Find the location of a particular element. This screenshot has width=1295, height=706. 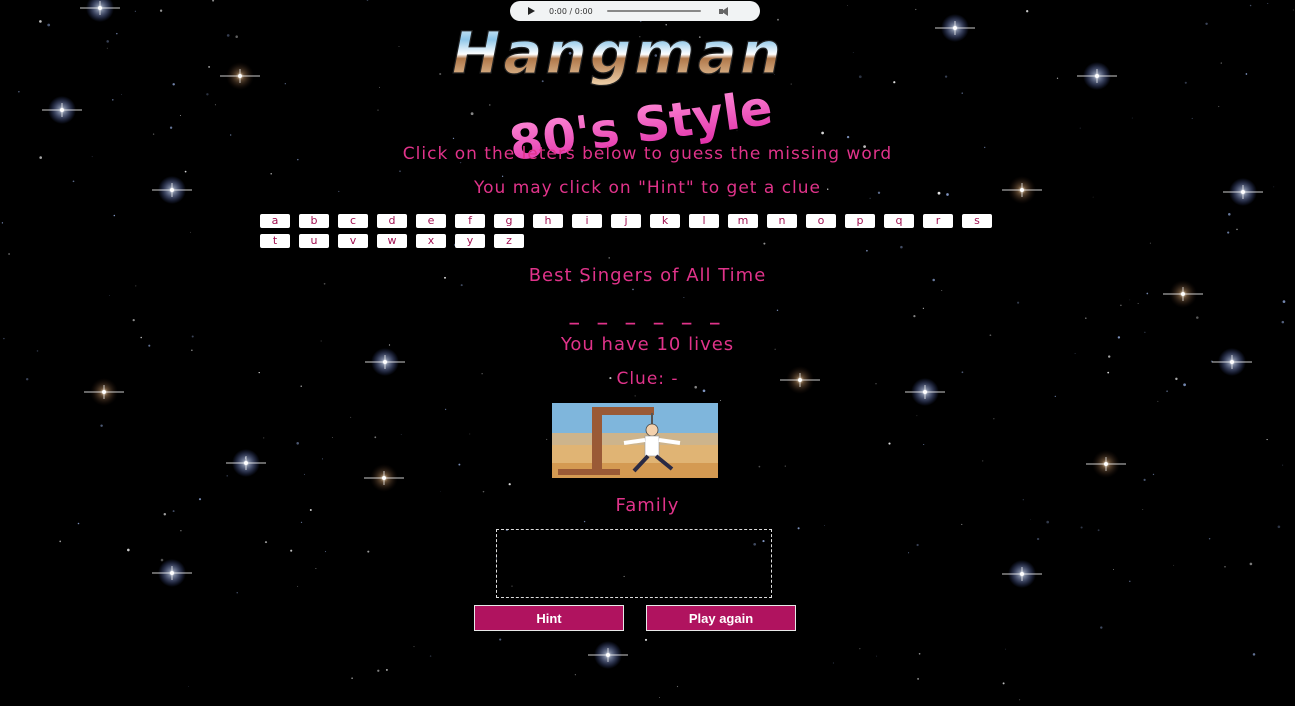

letter-button-e: e is located at coordinates (431, 221).